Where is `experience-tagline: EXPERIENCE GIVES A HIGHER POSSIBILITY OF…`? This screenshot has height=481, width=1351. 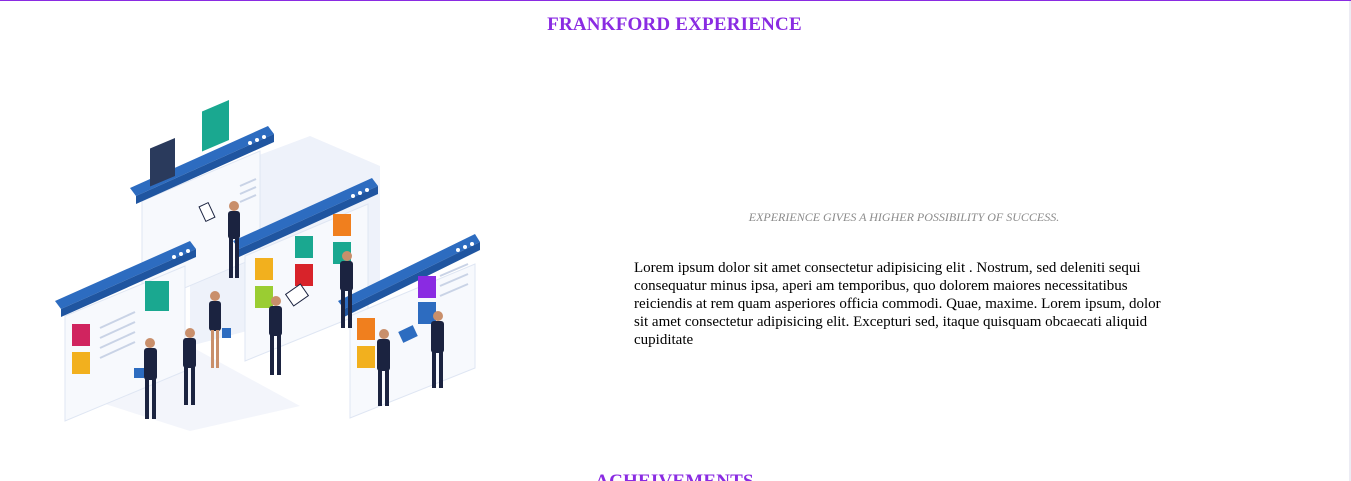 experience-tagline: EXPERIENCE GIVES A HIGHER POSSIBILITY OF… is located at coordinates (904, 217).